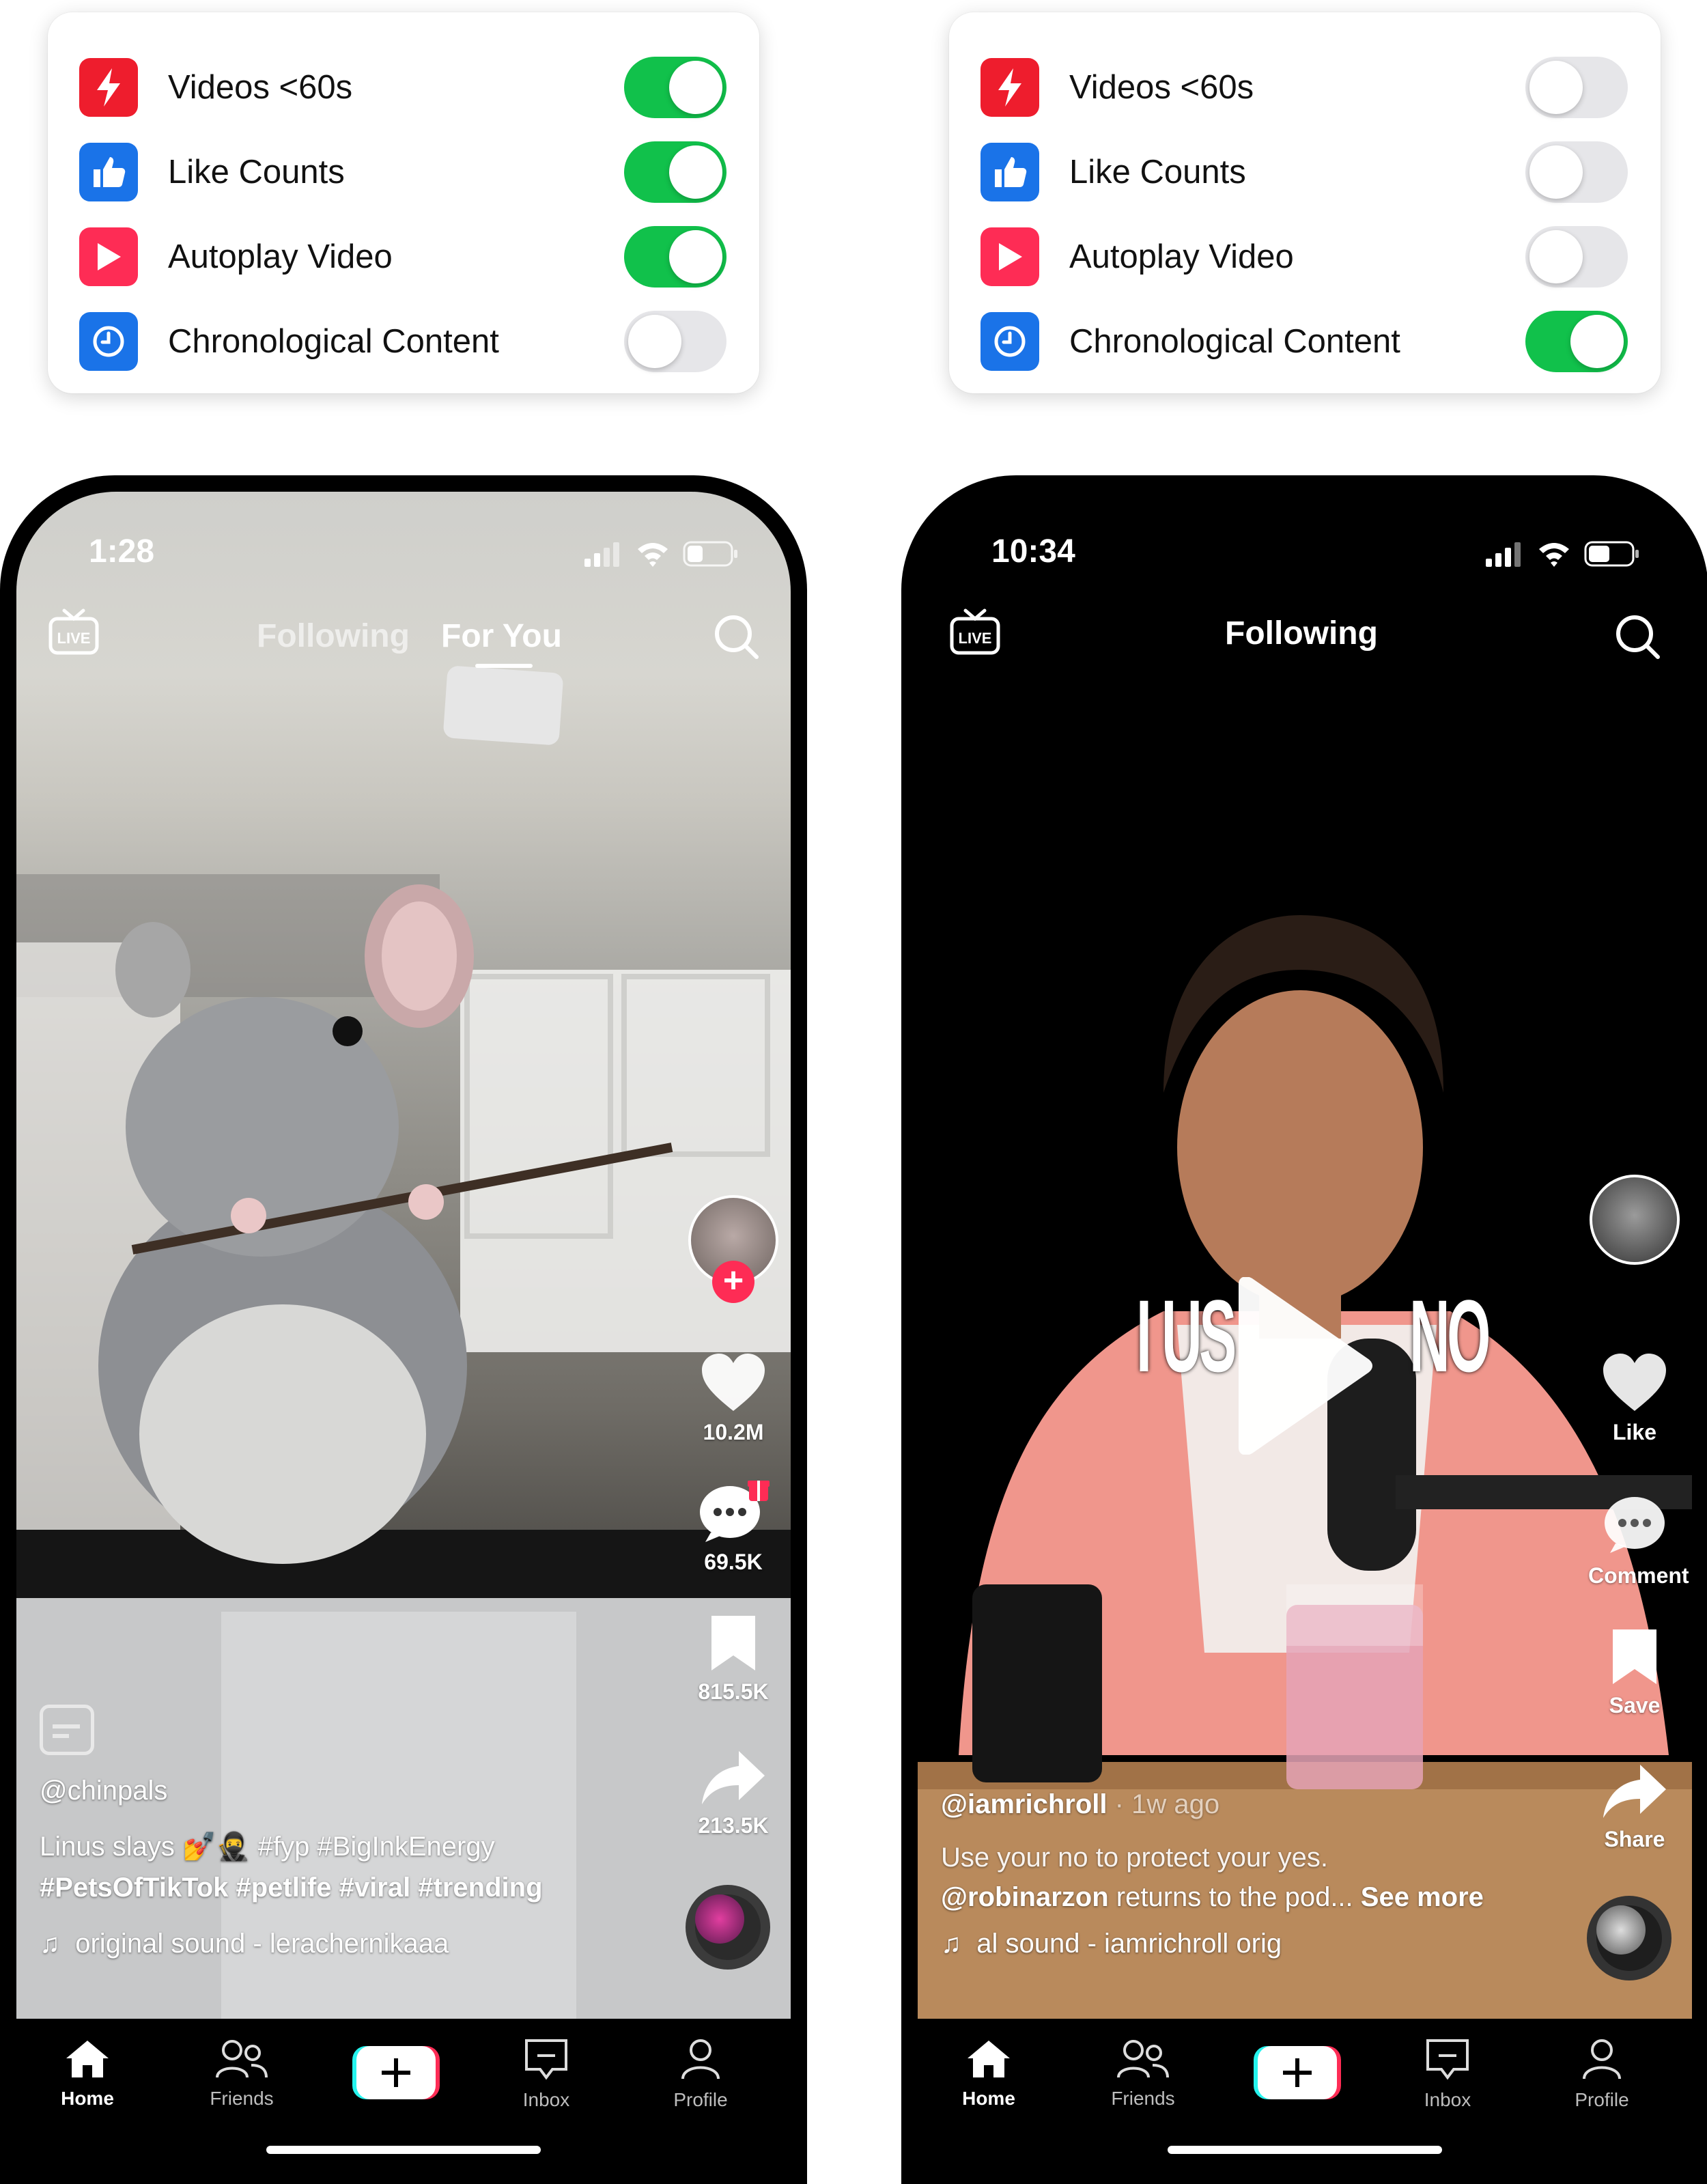  I want to click on friends-icon, so click(1143, 2059).